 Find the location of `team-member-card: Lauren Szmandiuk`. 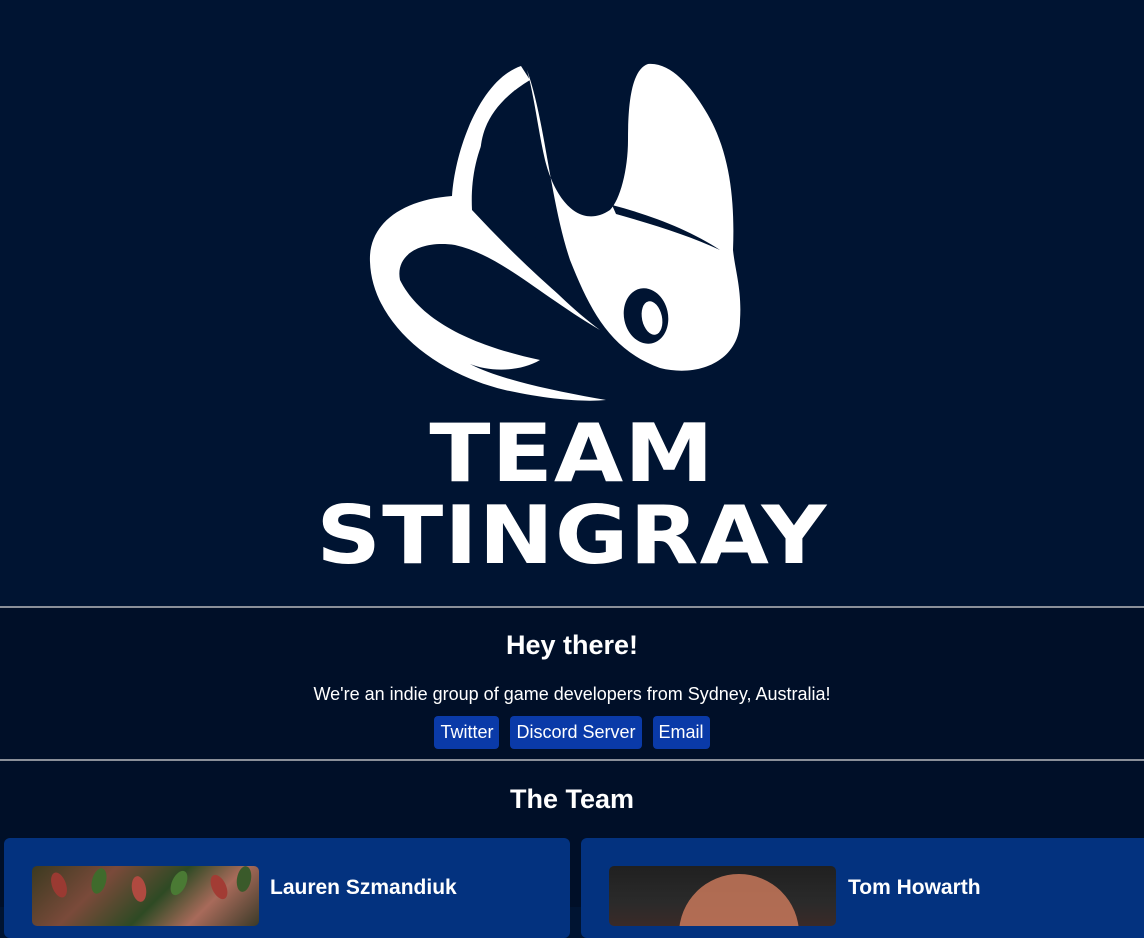

team-member-card: Lauren Szmandiuk is located at coordinates (287, 888).